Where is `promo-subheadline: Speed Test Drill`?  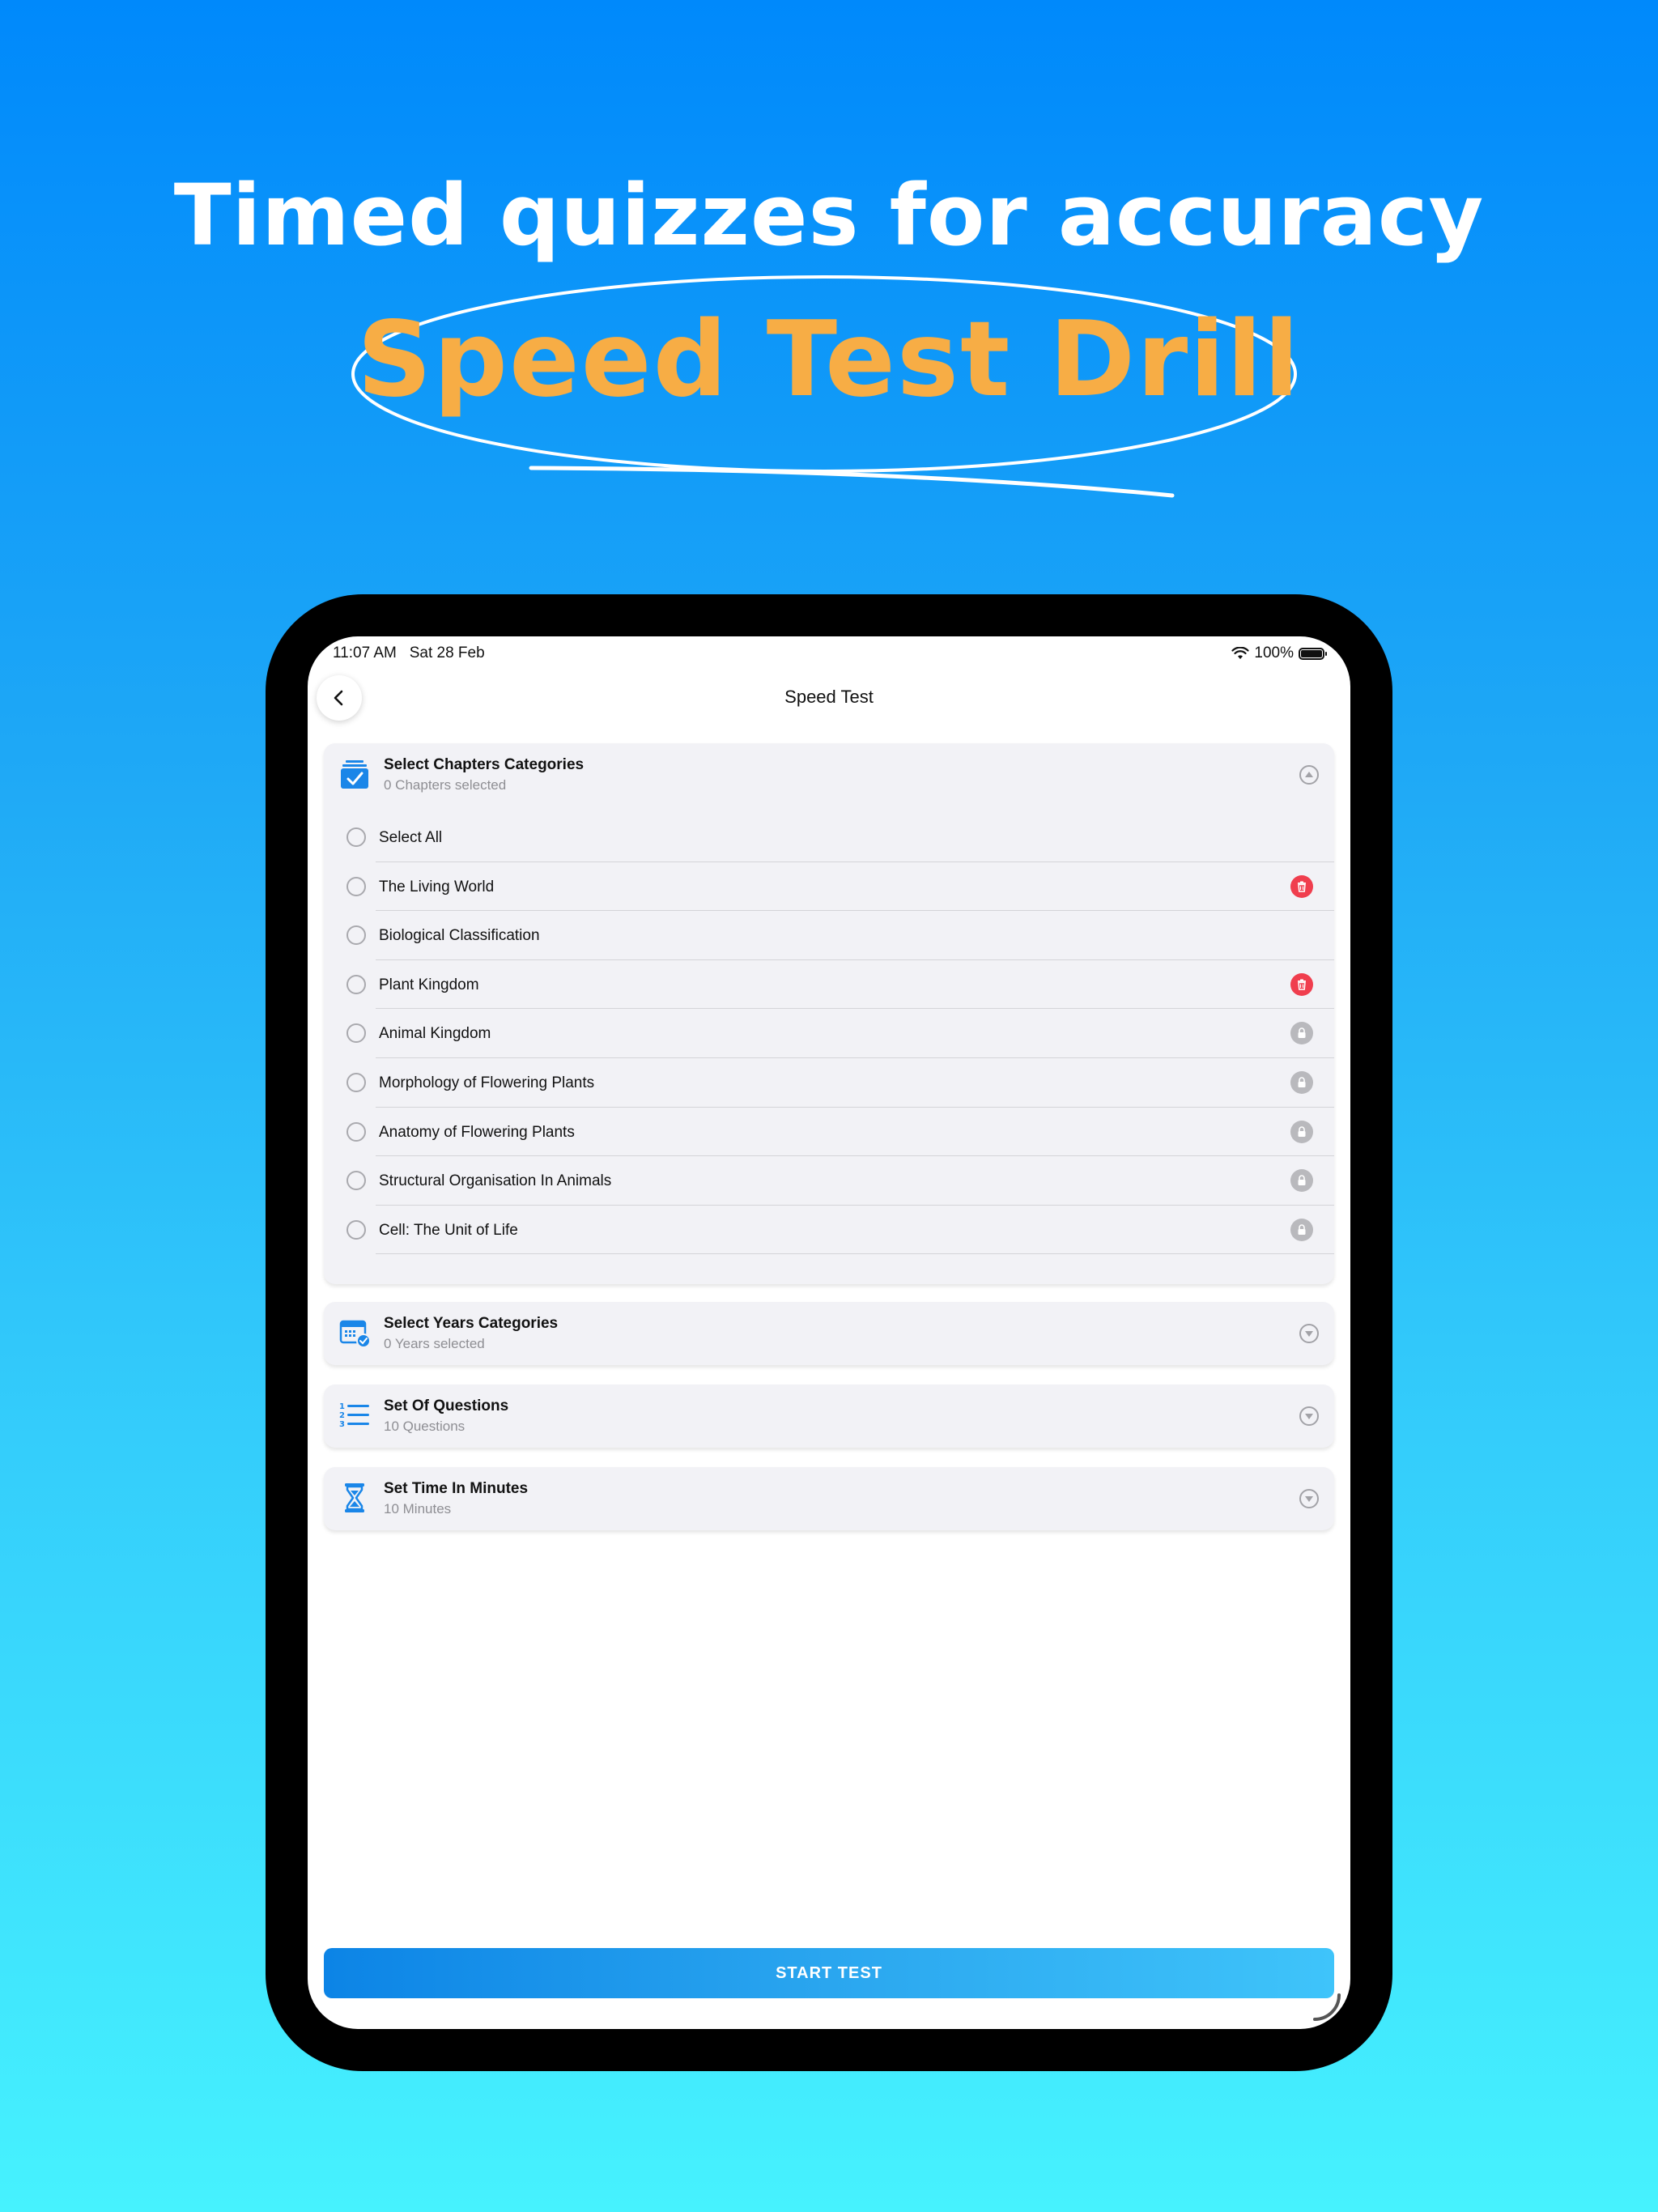
promo-subheadline: Speed Test Drill is located at coordinates (829, 360).